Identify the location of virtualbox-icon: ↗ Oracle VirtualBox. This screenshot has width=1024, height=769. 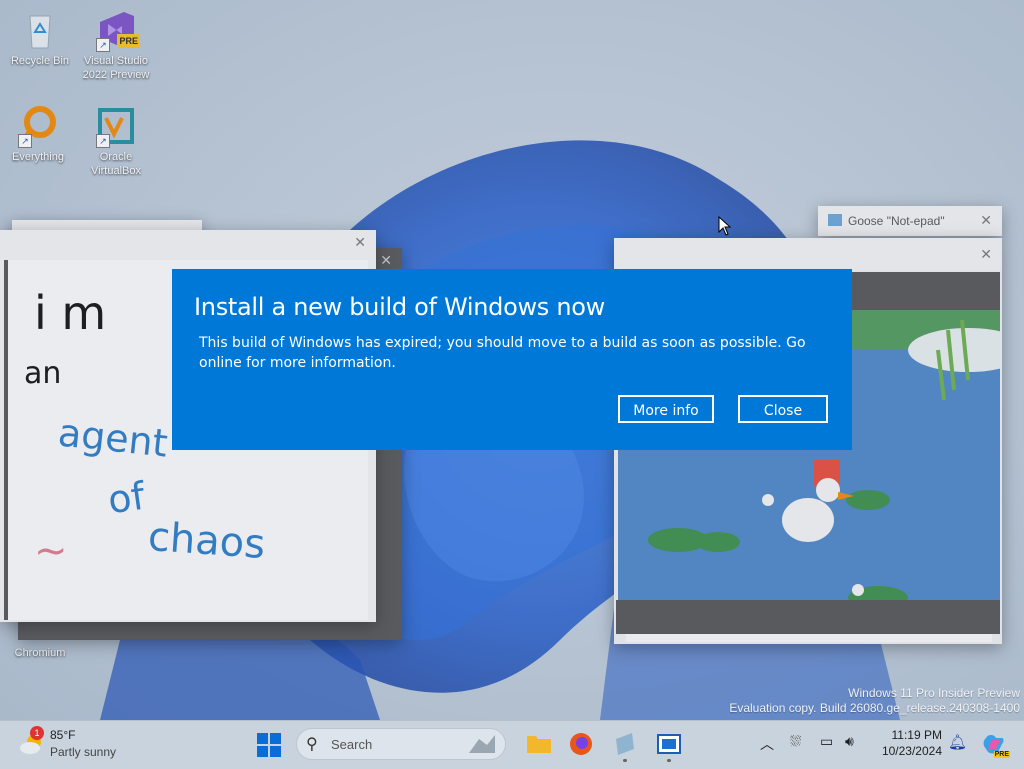
(116, 141).